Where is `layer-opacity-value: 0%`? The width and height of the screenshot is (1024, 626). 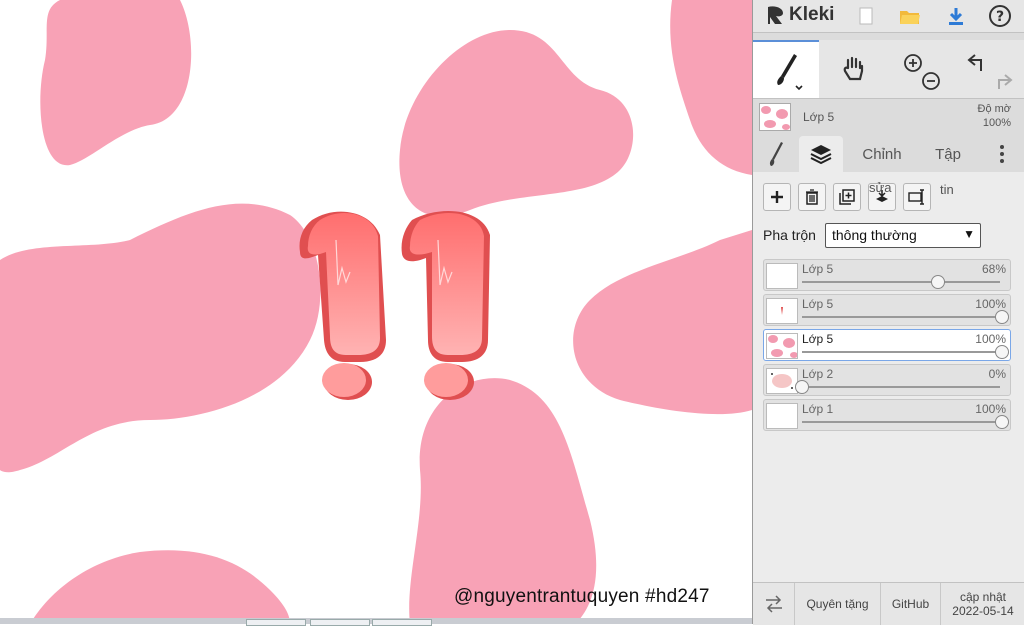
layer-opacity-value: 0% is located at coordinates (997, 374).